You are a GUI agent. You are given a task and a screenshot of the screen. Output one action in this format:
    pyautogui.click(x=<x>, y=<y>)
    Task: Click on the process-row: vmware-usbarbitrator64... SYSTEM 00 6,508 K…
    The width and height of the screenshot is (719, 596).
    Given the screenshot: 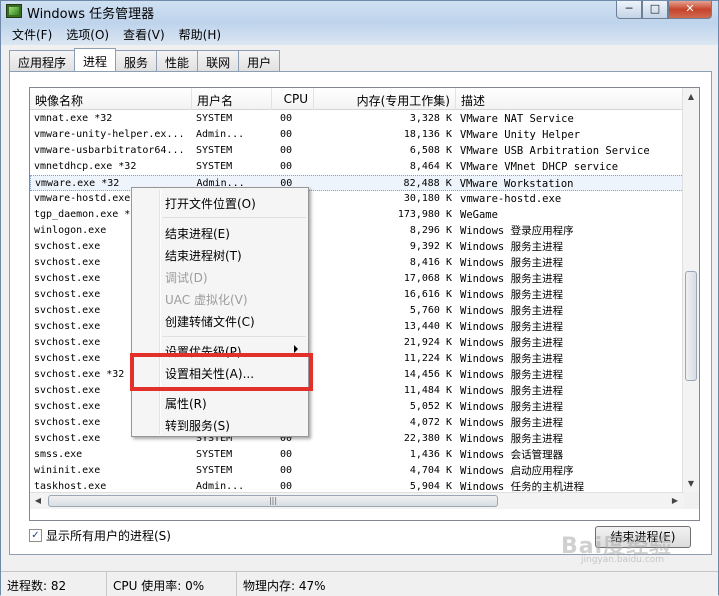 What is the action you would take?
    pyautogui.click(x=357, y=151)
    